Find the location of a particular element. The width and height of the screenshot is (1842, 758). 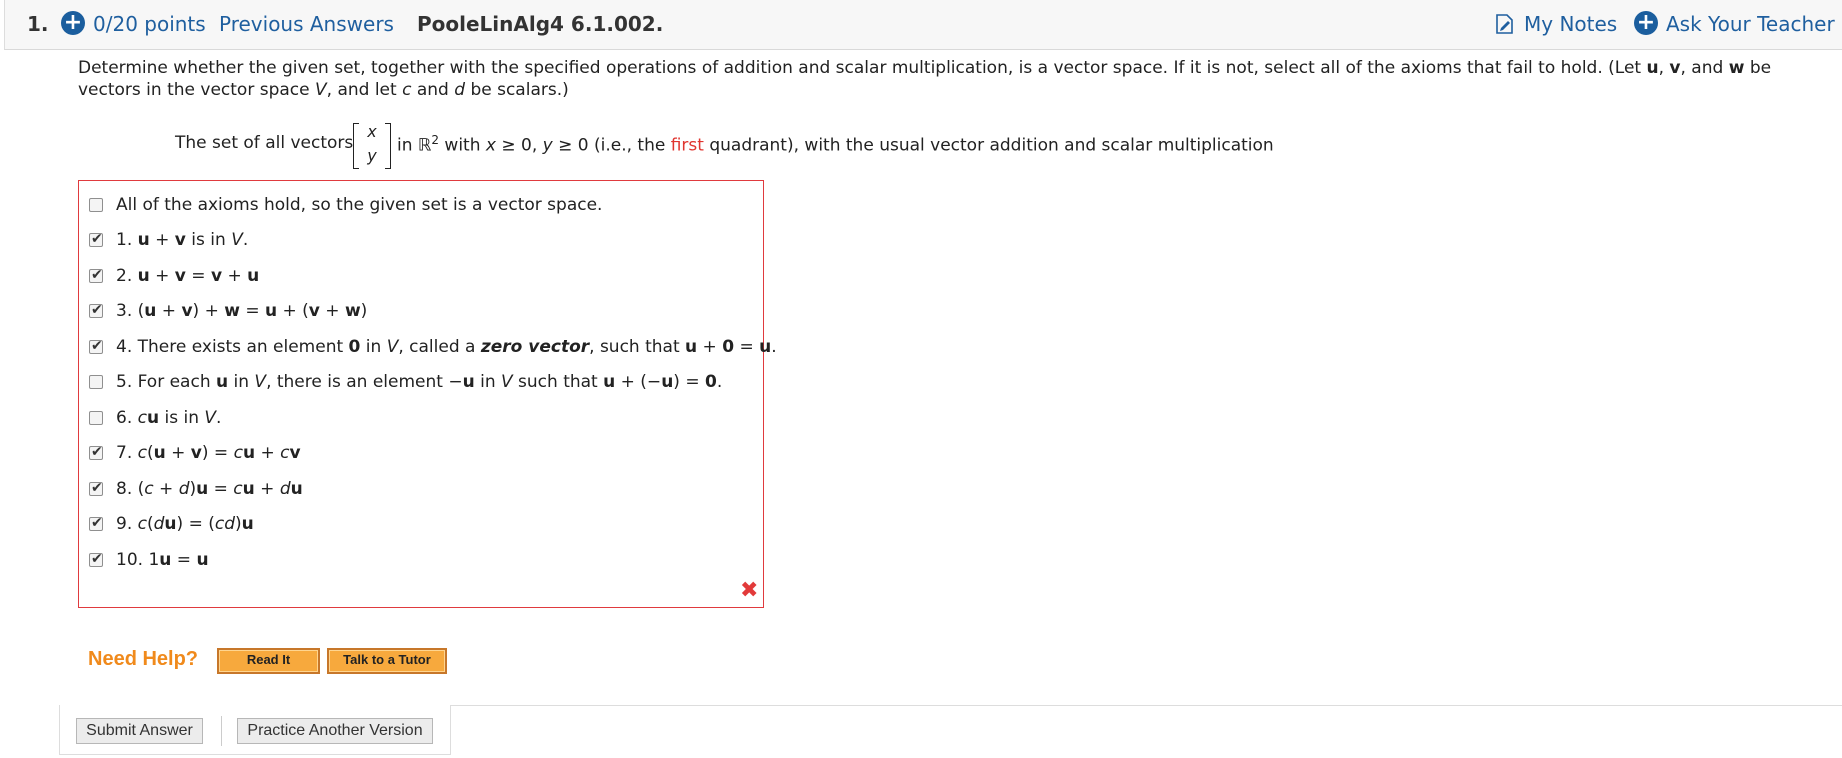

vector-y: y is located at coordinates (372, 155).